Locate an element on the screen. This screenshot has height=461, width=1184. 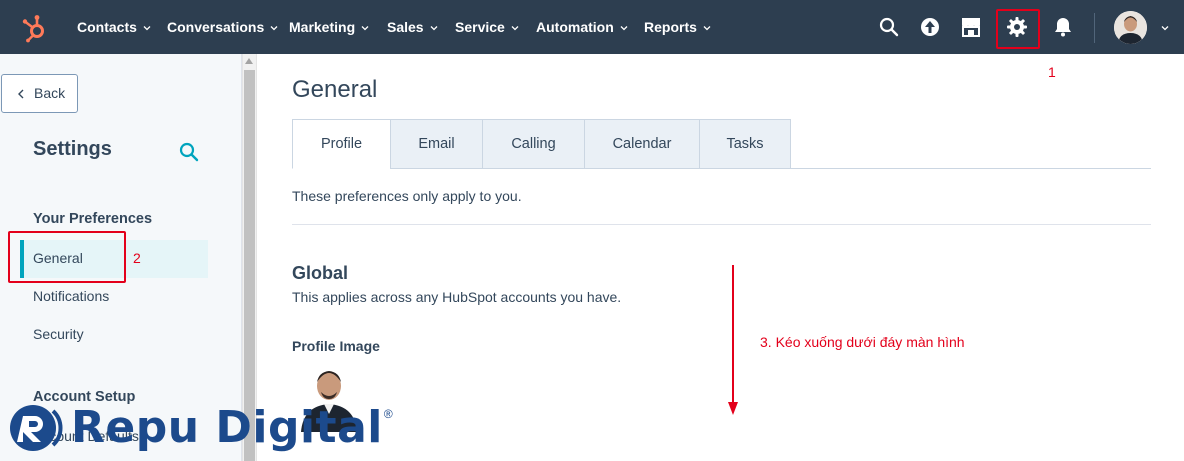
preferences-tabs: Profile Email Calling Calendar Tasks is located at coordinates (541, 144).